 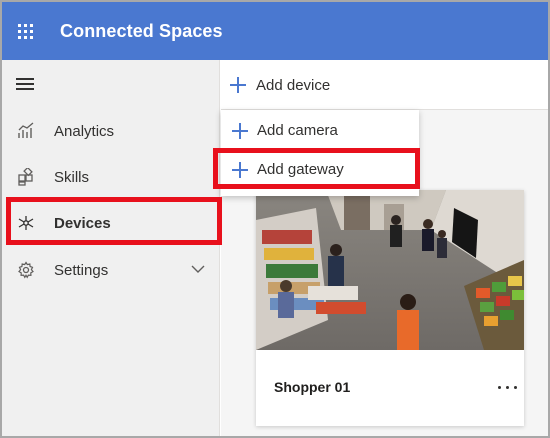 What do you see at coordinates (508, 388) in the screenshot?
I see `more-options-icon` at bounding box center [508, 388].